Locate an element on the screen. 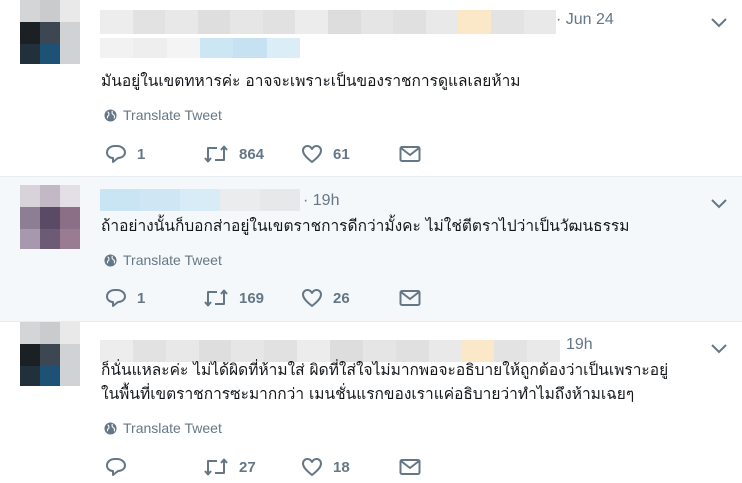  tweet-actions: 1 169 26 is located at coordinates (263, 298).